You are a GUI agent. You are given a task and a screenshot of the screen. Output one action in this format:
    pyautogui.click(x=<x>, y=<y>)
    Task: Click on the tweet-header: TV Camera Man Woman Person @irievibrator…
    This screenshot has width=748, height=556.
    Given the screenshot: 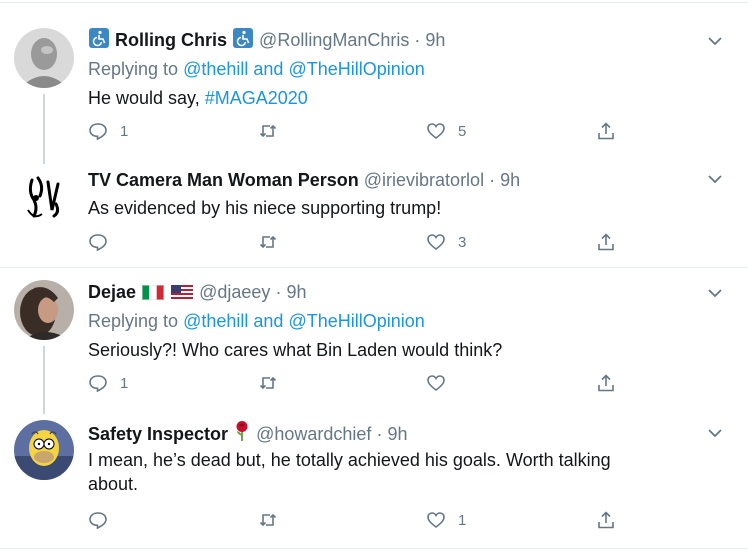 What is the action you would take?
    pyautogui.click(x=398, y=180)
    